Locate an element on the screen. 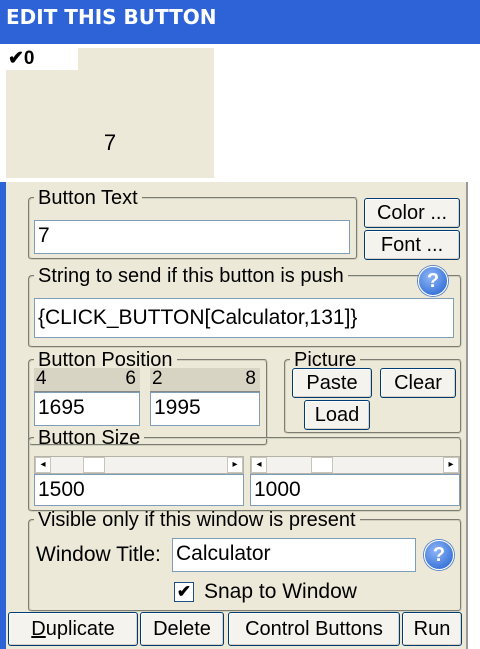 This screenshot has width=480, height=649. window-title: EDIT THIS BUTTON is located at coordinates (240, 22).